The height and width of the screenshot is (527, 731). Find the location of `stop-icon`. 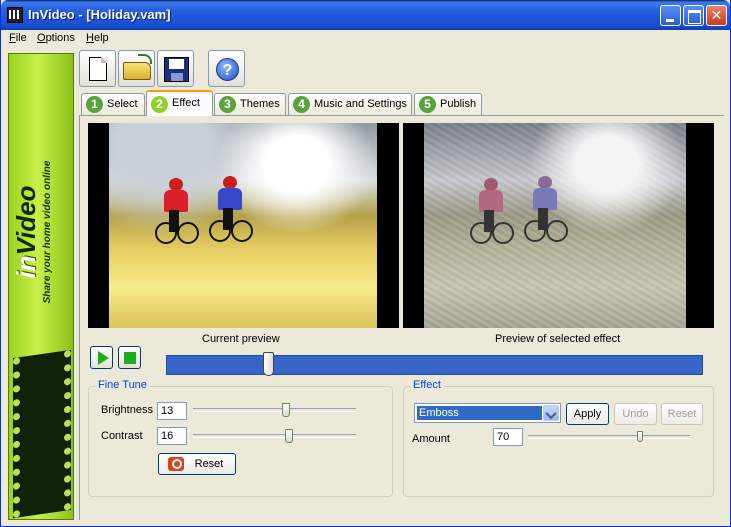

stop-icon is located at coordinates (130, 358).